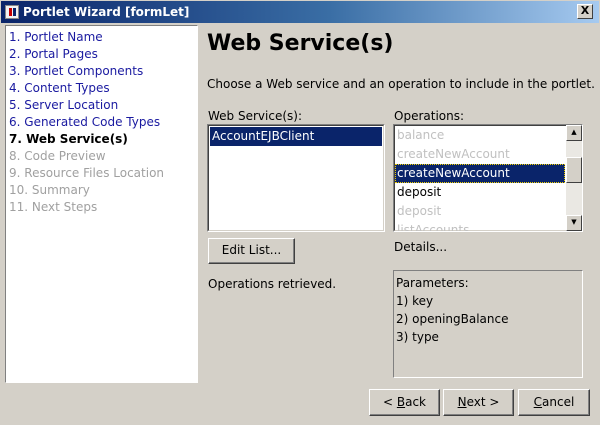 The height and width of the screenshot is (425, 600). Describe the element at coordinates (106, 12) in the screenshot. I see `window-title: Portlet Wizard [formLet]` at that location.